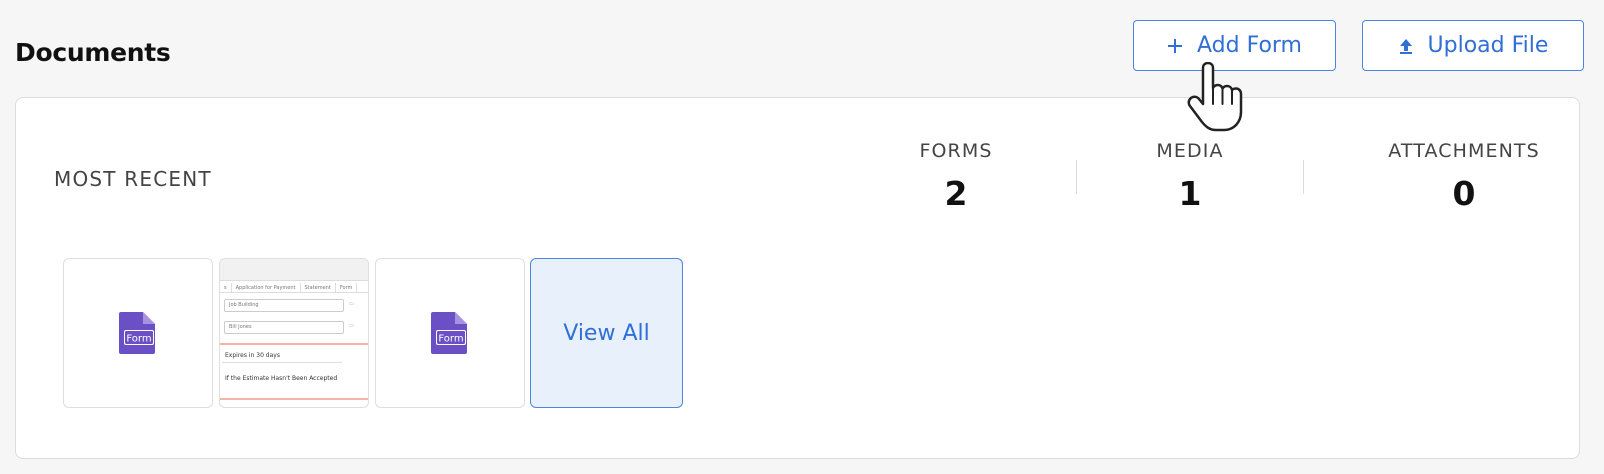  Describe the element at coordinates (281, 378) in the screenshot. I see `preview-select: If the Estimate Hasn't Been Accepted` at that location.